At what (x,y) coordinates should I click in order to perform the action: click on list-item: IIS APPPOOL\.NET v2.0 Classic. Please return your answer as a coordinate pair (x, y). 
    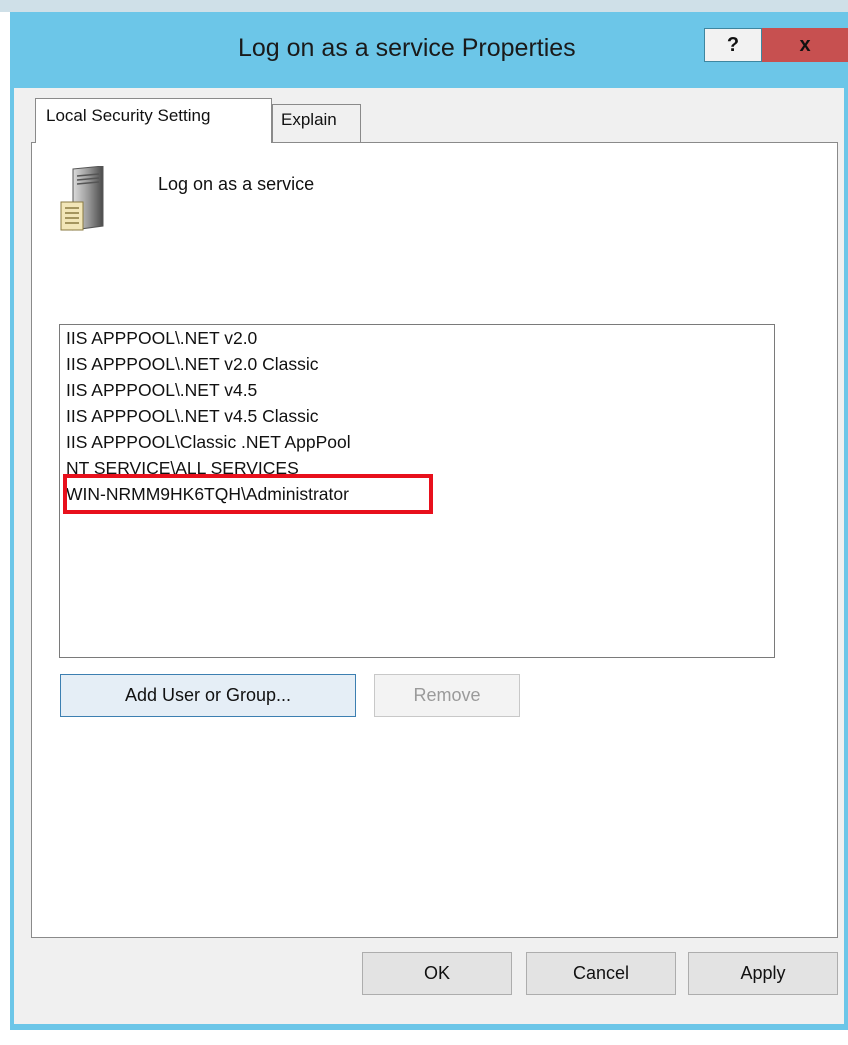
    Looking at the image, I should click on (417, 364).